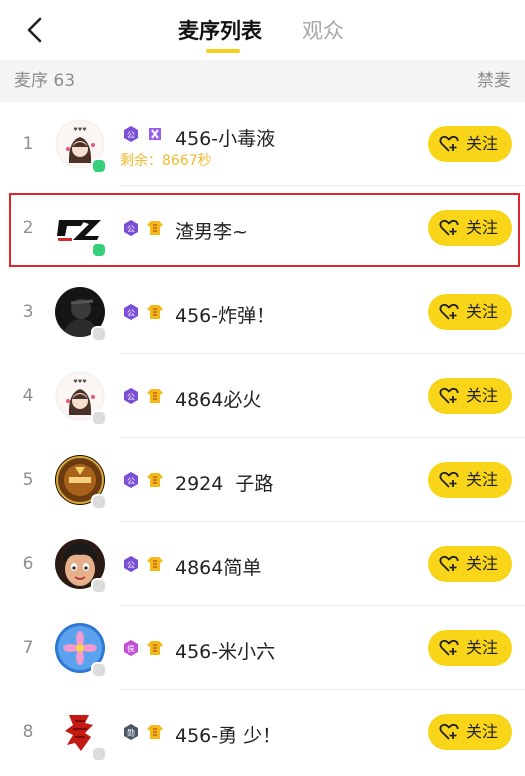  I want to click on list-item: 2 公 渣男李~ 关注, so click(262, 228).